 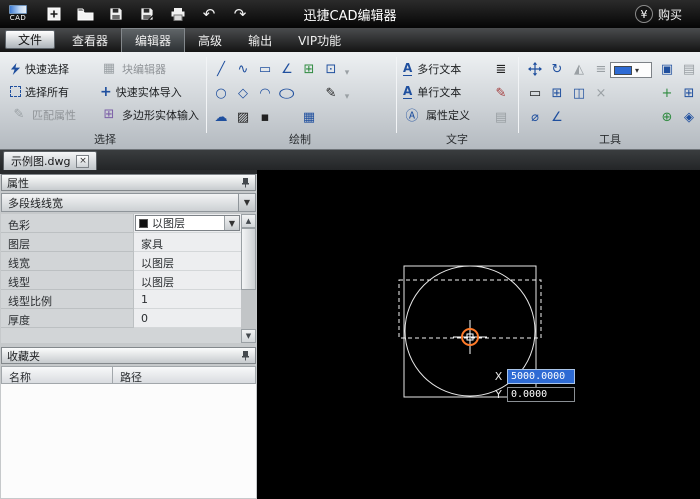 I want to click on quick-entity-import-button: + 快速实体导入, so click(x=141, y=91).